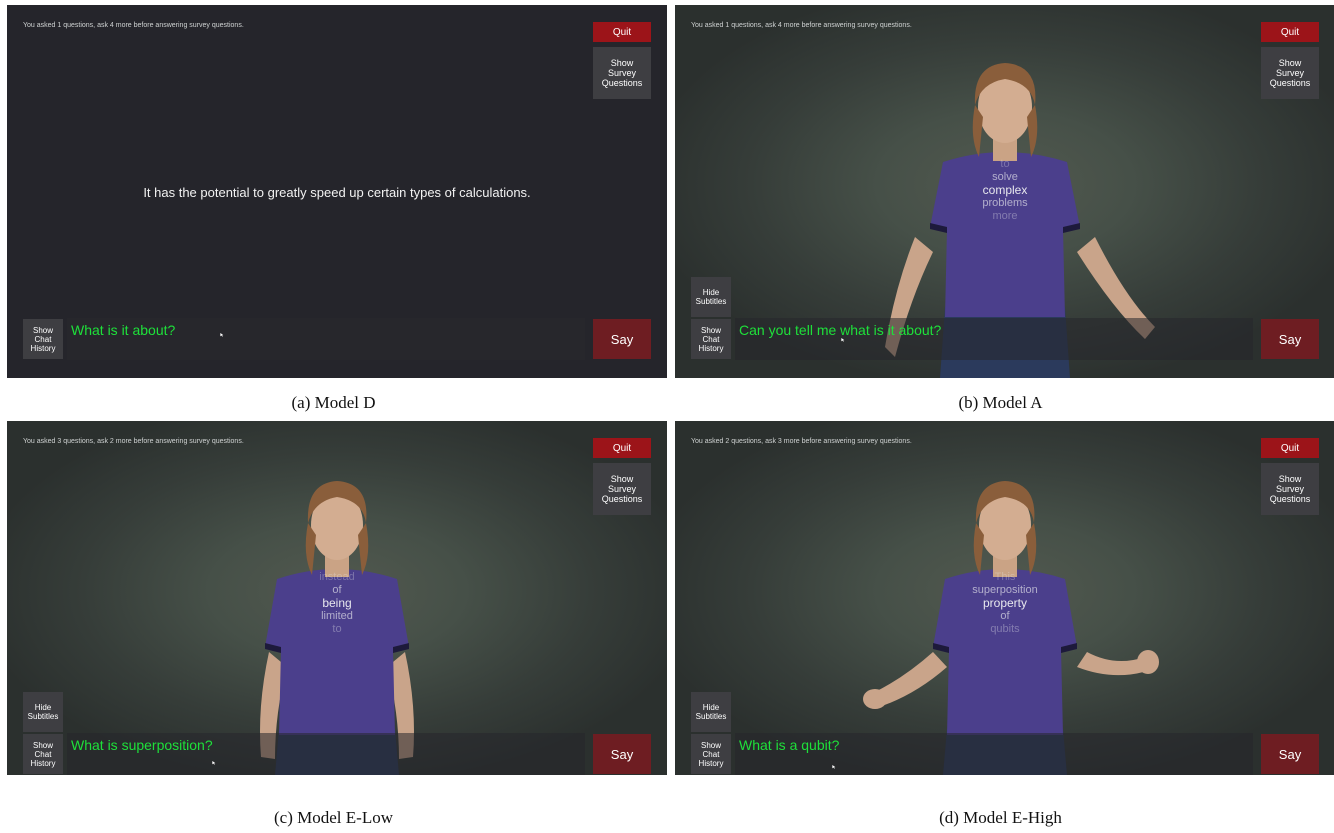 The width and height of the screenshot is (1334, 833). I want to click on question-input-value: Can you tell me what is it about?, so click(840, 330).